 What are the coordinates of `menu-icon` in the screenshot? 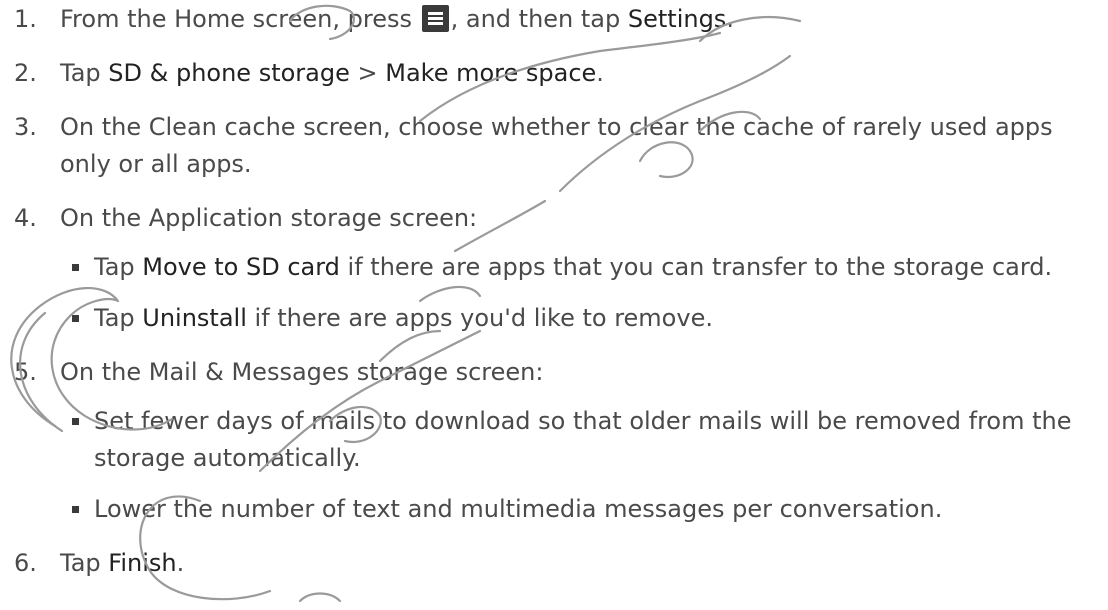 It's located at (435, 18).